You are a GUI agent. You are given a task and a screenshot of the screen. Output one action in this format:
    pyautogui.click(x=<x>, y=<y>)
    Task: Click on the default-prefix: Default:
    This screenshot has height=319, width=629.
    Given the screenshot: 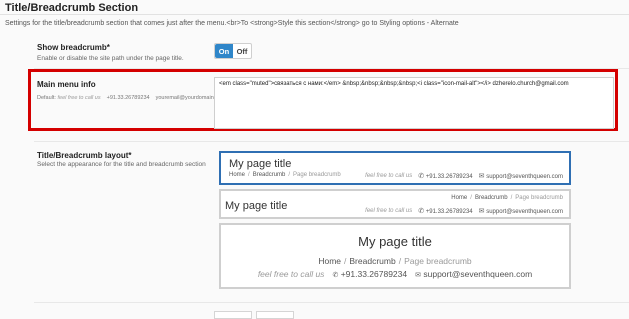 What is the action you would take?
    pyautogui.click(x=46, y=98)
    